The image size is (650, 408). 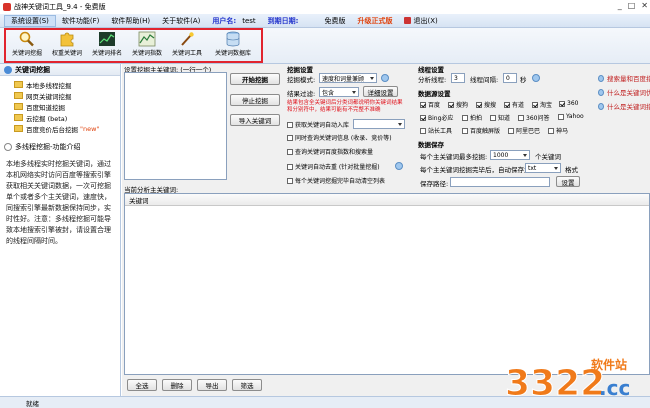 I want to click on watermark-site: 软件站, so click(x=609, y=364).